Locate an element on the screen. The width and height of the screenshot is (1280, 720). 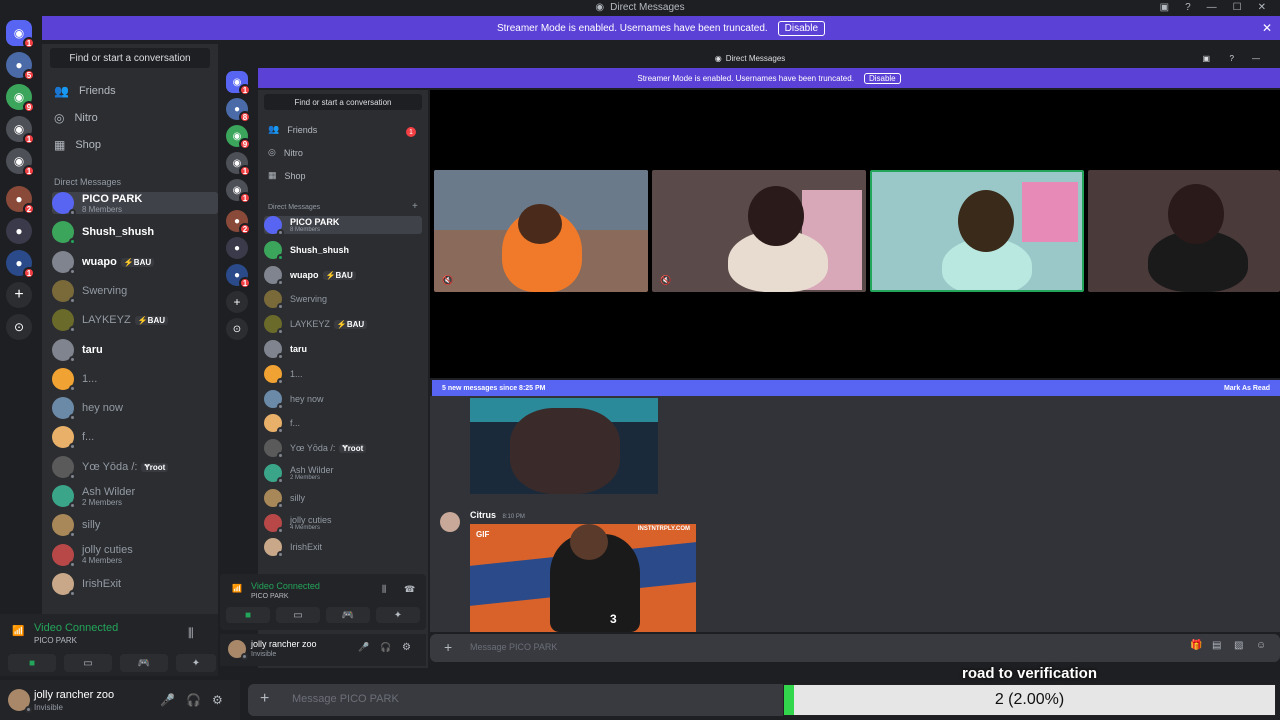
inner-nav-shop: ▦ Shop is located at coordinates (287, 175).